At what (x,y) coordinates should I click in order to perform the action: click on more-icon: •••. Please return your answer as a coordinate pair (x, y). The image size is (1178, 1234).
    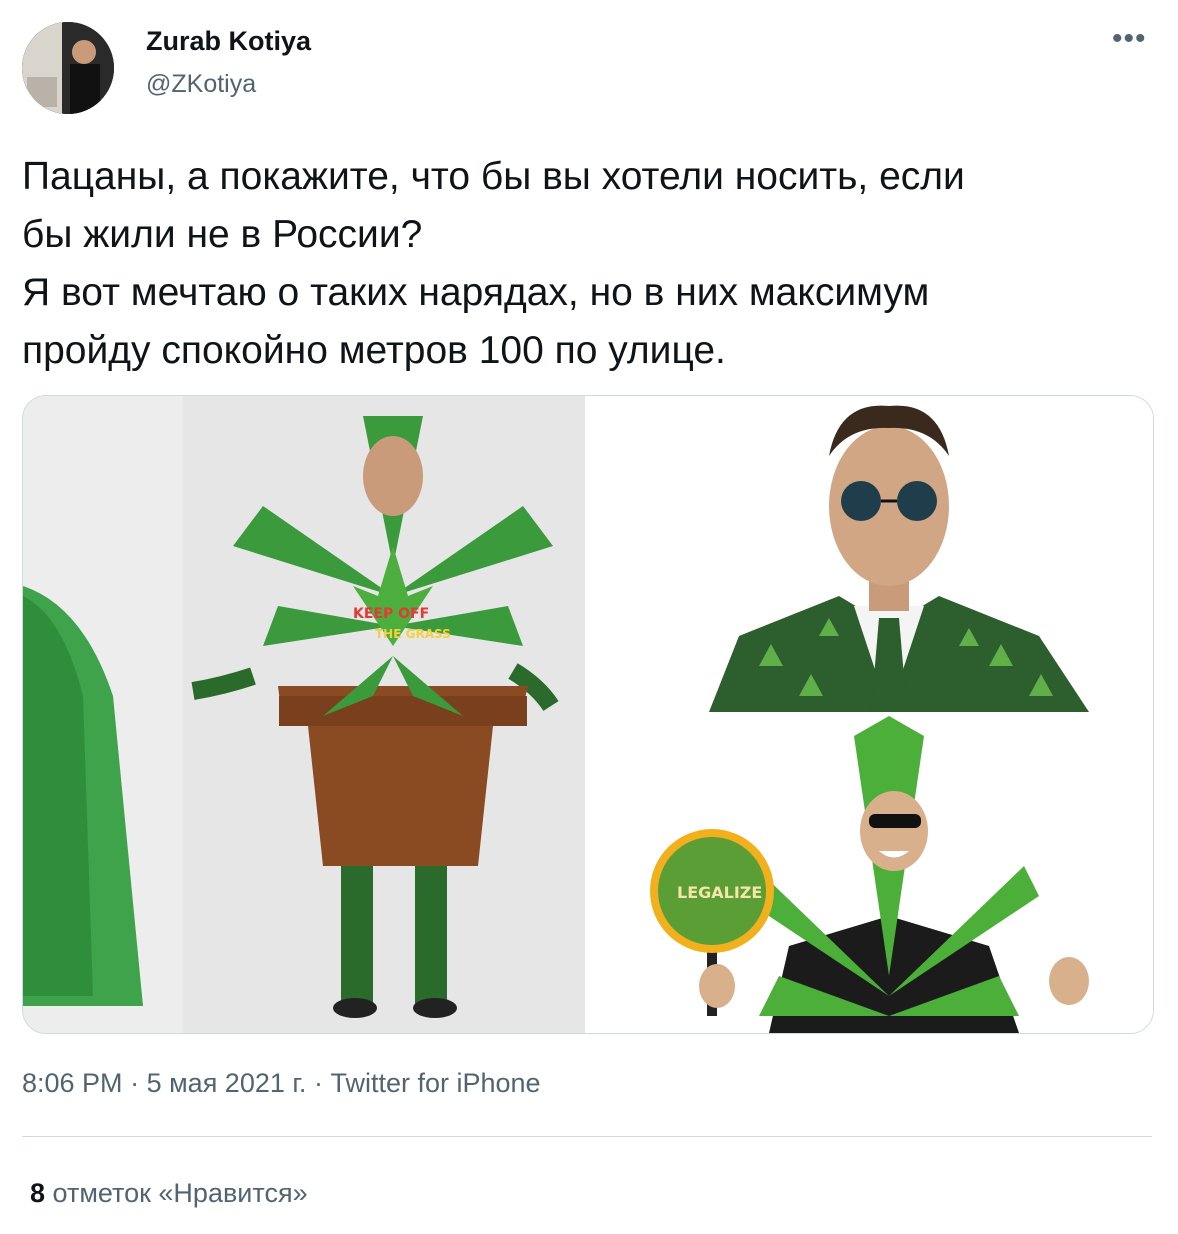
    Looking at the image, I should click on (1129, 39).